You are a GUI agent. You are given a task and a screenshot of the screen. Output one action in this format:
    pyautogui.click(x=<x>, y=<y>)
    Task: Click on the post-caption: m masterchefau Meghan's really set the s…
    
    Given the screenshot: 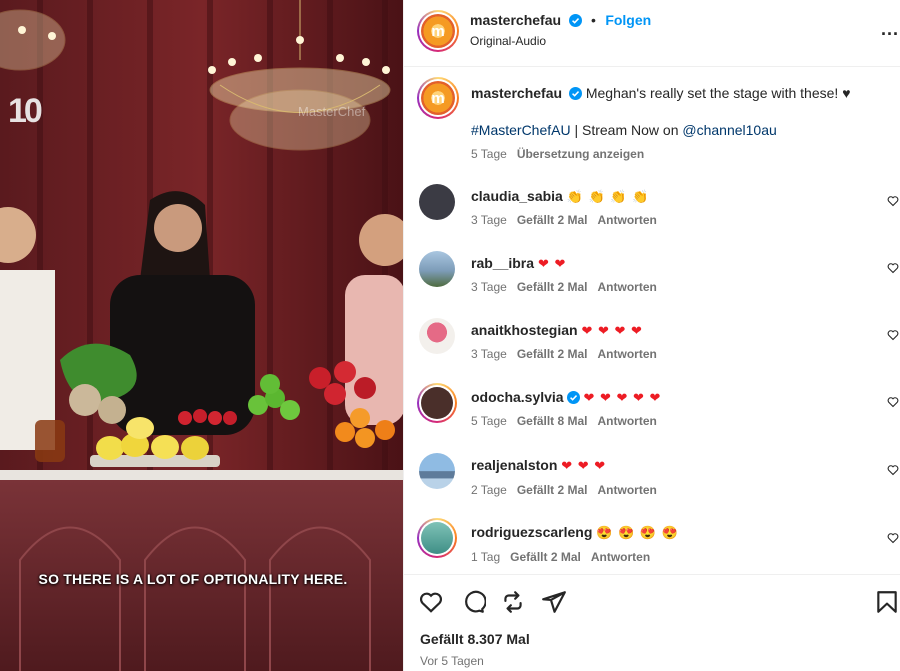 What is the action you would take?
    pyautogui.click(x=652, y=121)
    